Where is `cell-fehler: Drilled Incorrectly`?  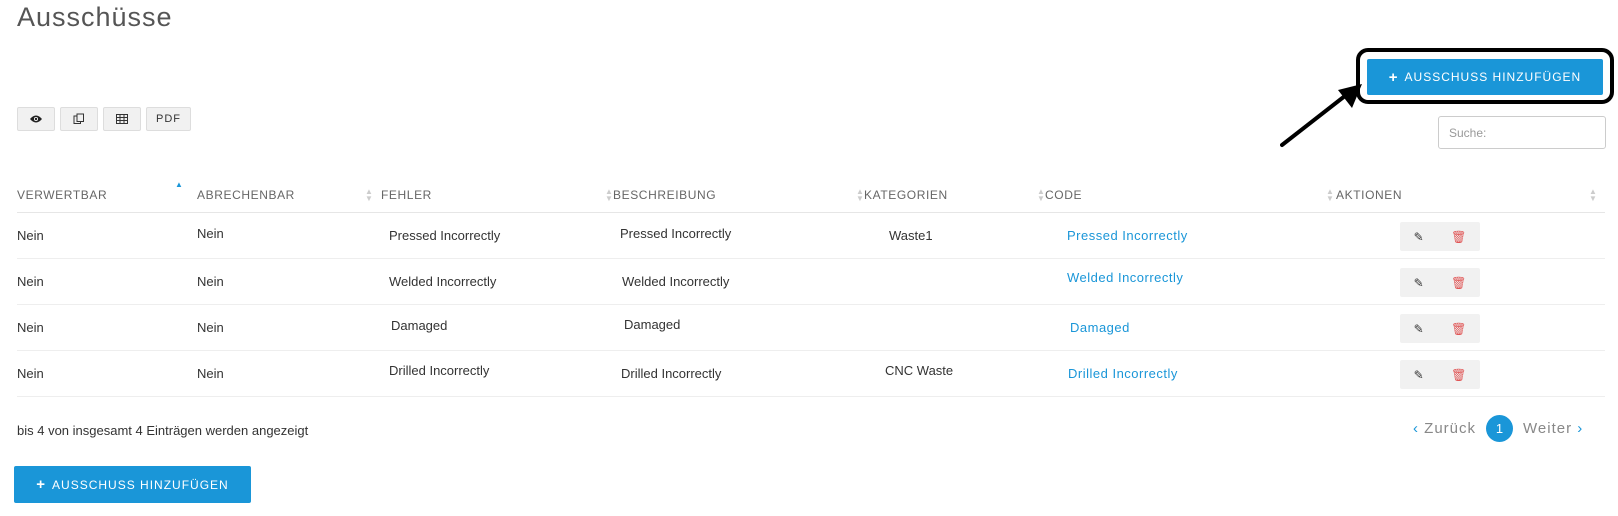
cell-fehler: Drilled Incorrectly is located at coordinates (439, 370).